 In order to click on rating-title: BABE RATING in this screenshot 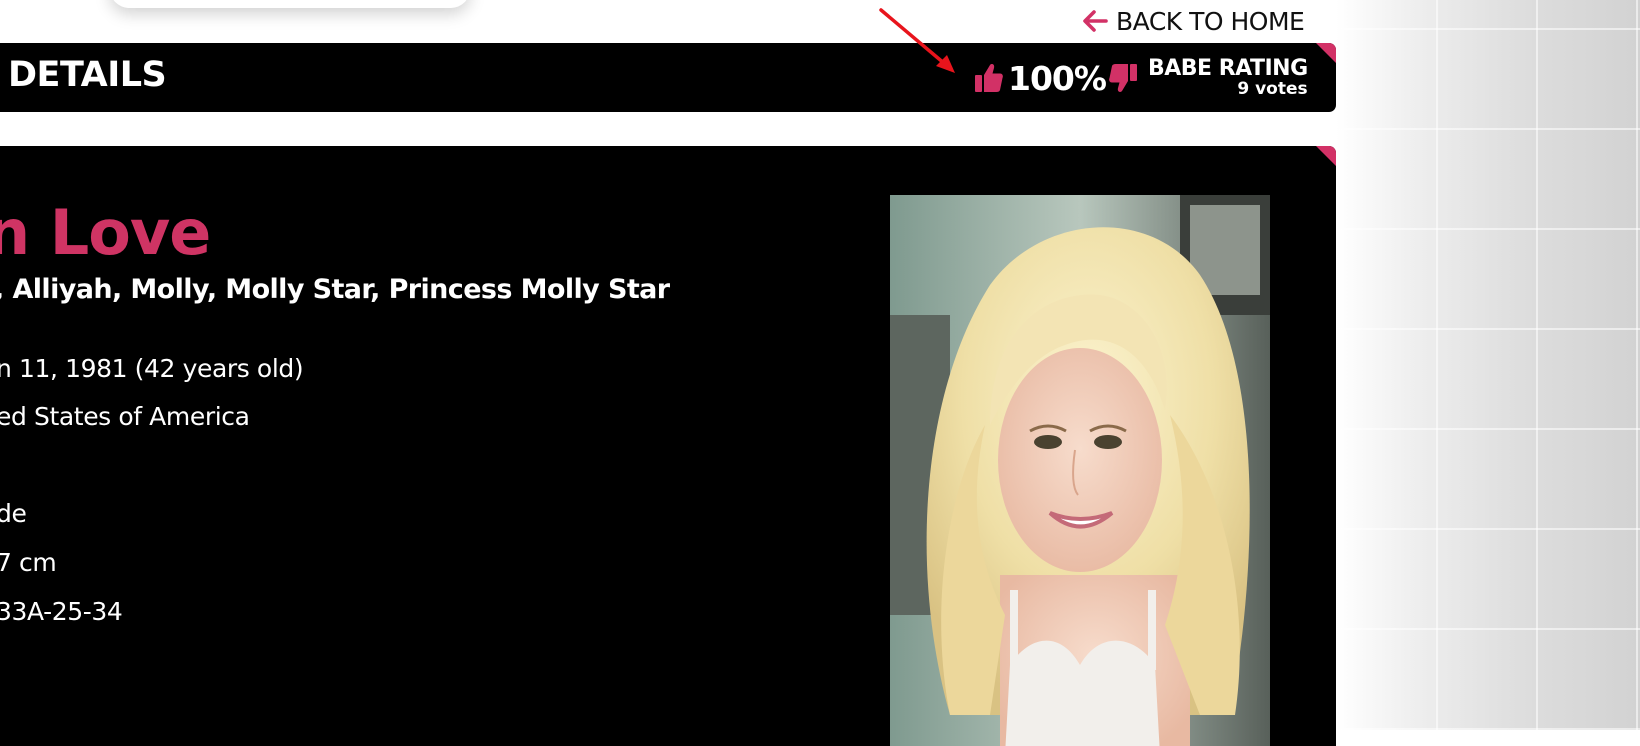, I will do `click(1227, 68)`.